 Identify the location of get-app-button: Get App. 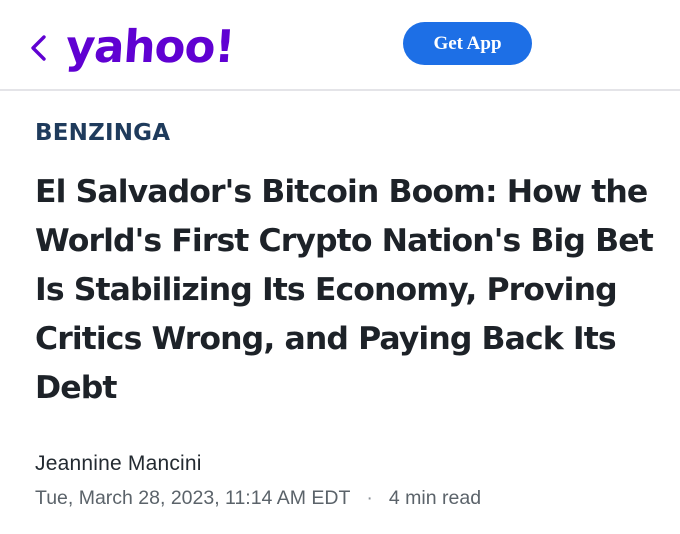
(467, 43).